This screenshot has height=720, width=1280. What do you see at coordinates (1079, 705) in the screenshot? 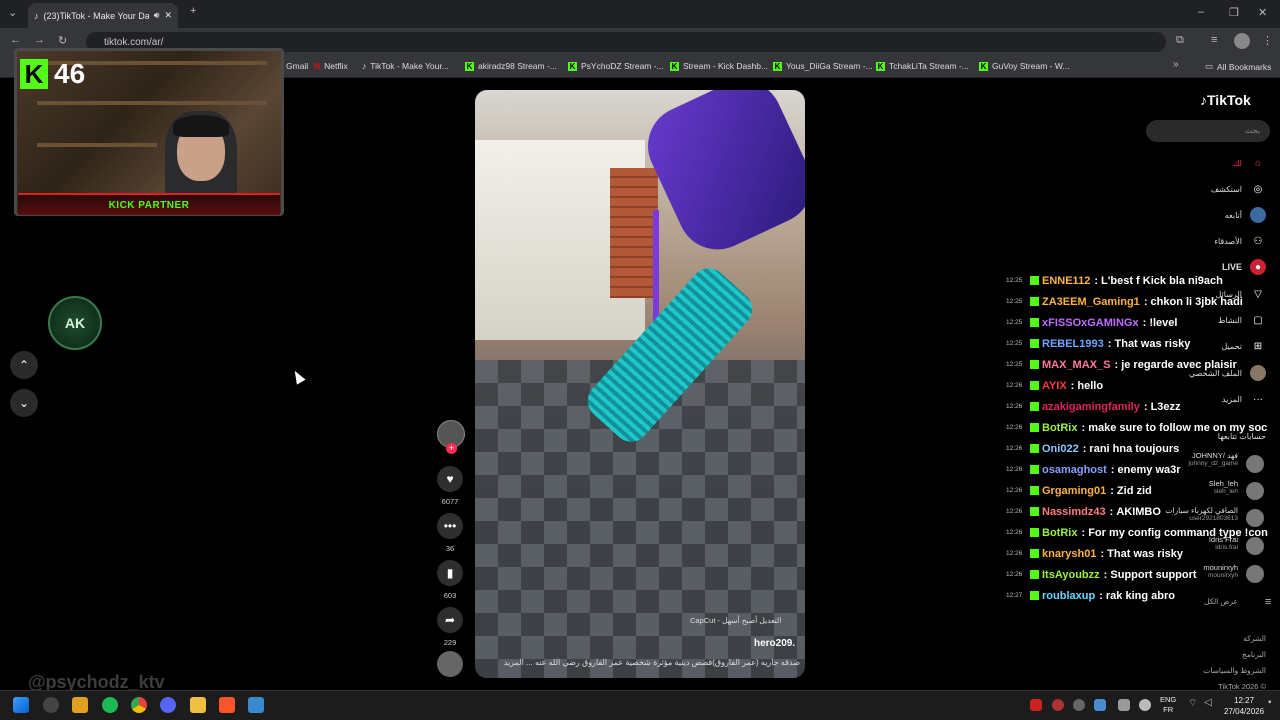
I see `tray-steam-icon` at bounding box center [1079, 705].